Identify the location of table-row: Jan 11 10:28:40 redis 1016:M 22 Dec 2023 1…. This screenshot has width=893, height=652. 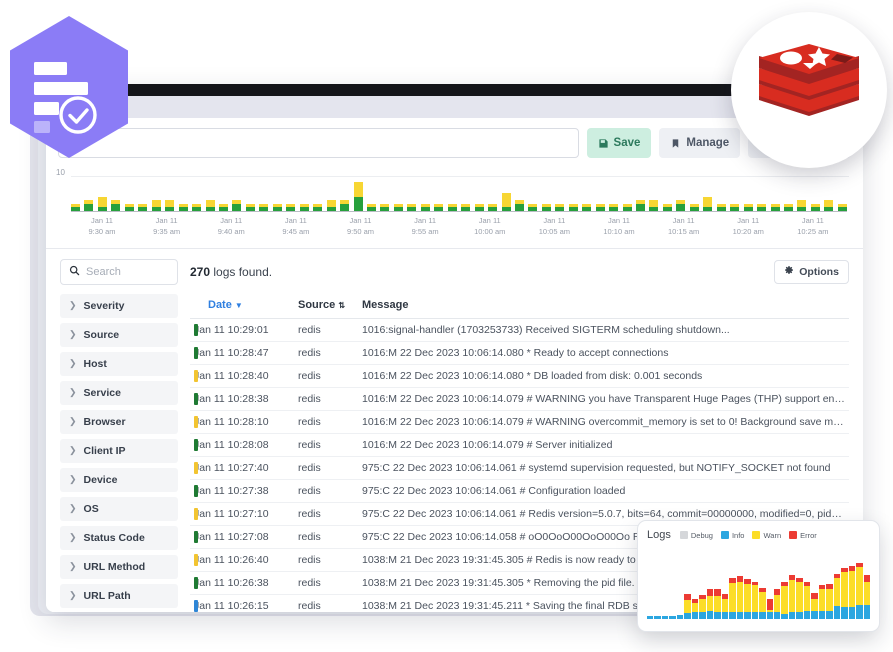
(519, 376).